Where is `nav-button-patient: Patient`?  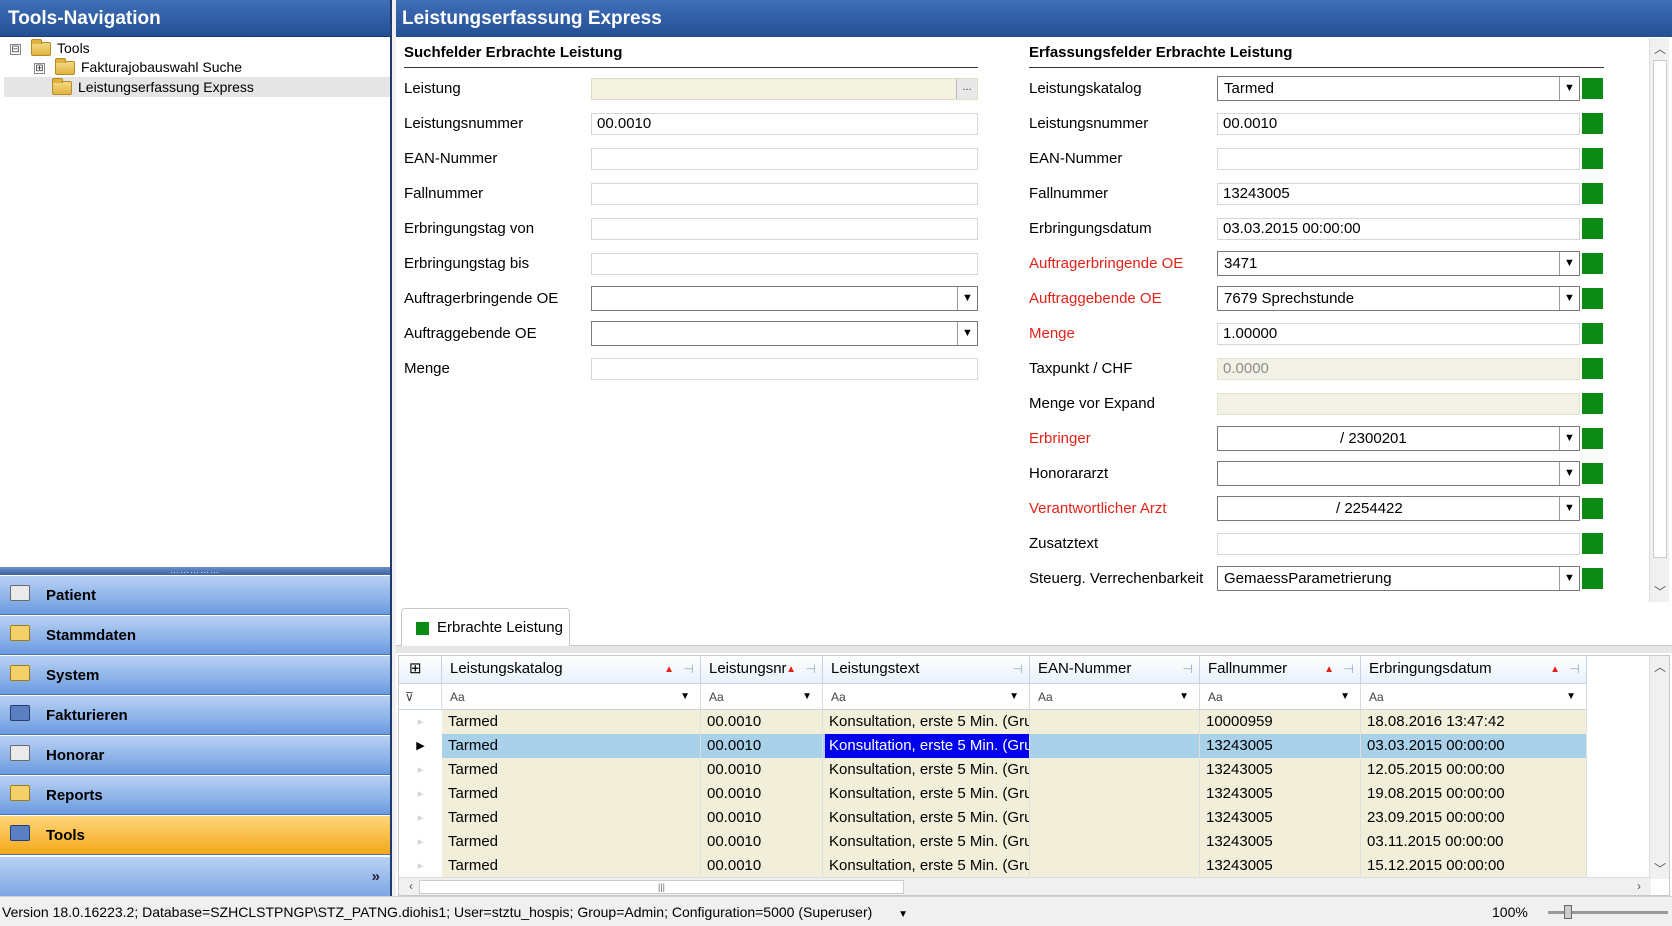
nav-button-patient: Patient is located at coordinates (195, 595).